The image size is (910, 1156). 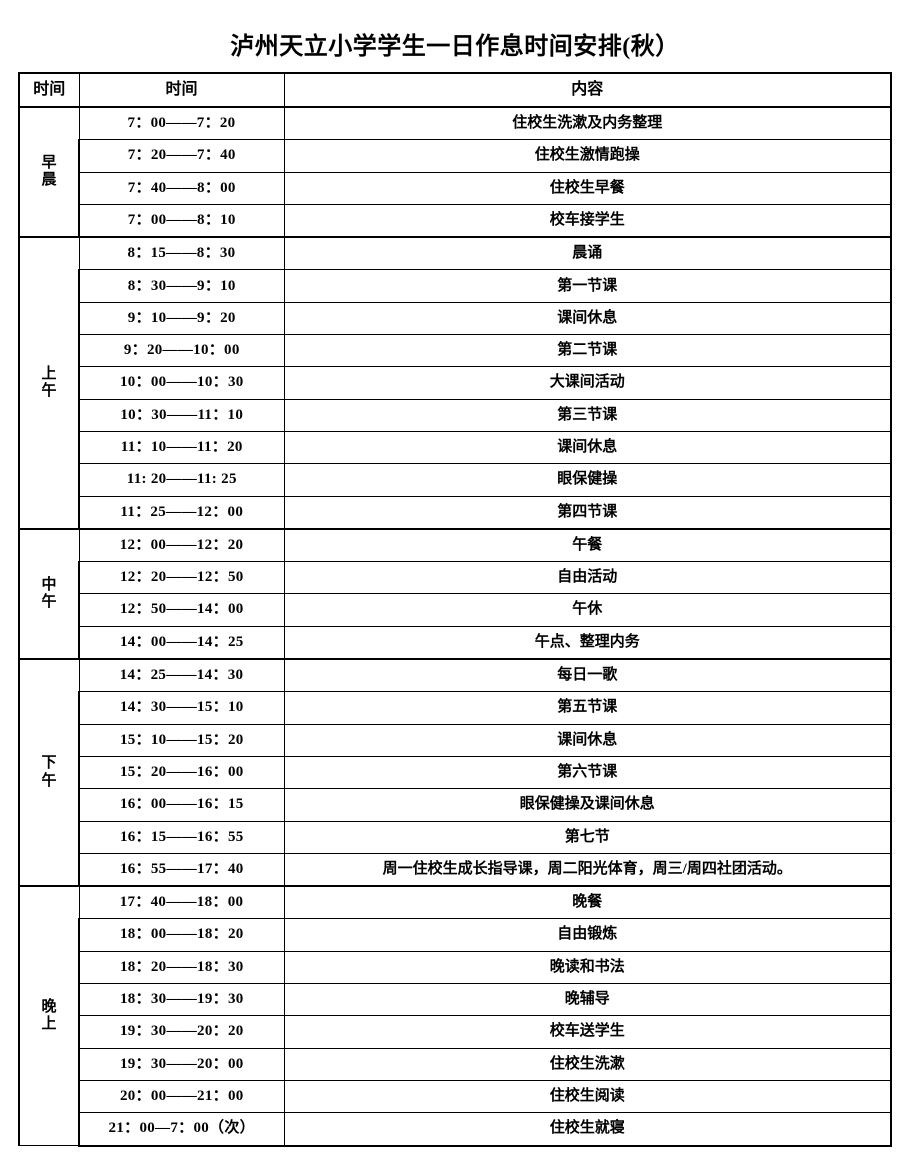 I want to click on time-range-cell: 18：00——18：20, so click(x=181, y=935).